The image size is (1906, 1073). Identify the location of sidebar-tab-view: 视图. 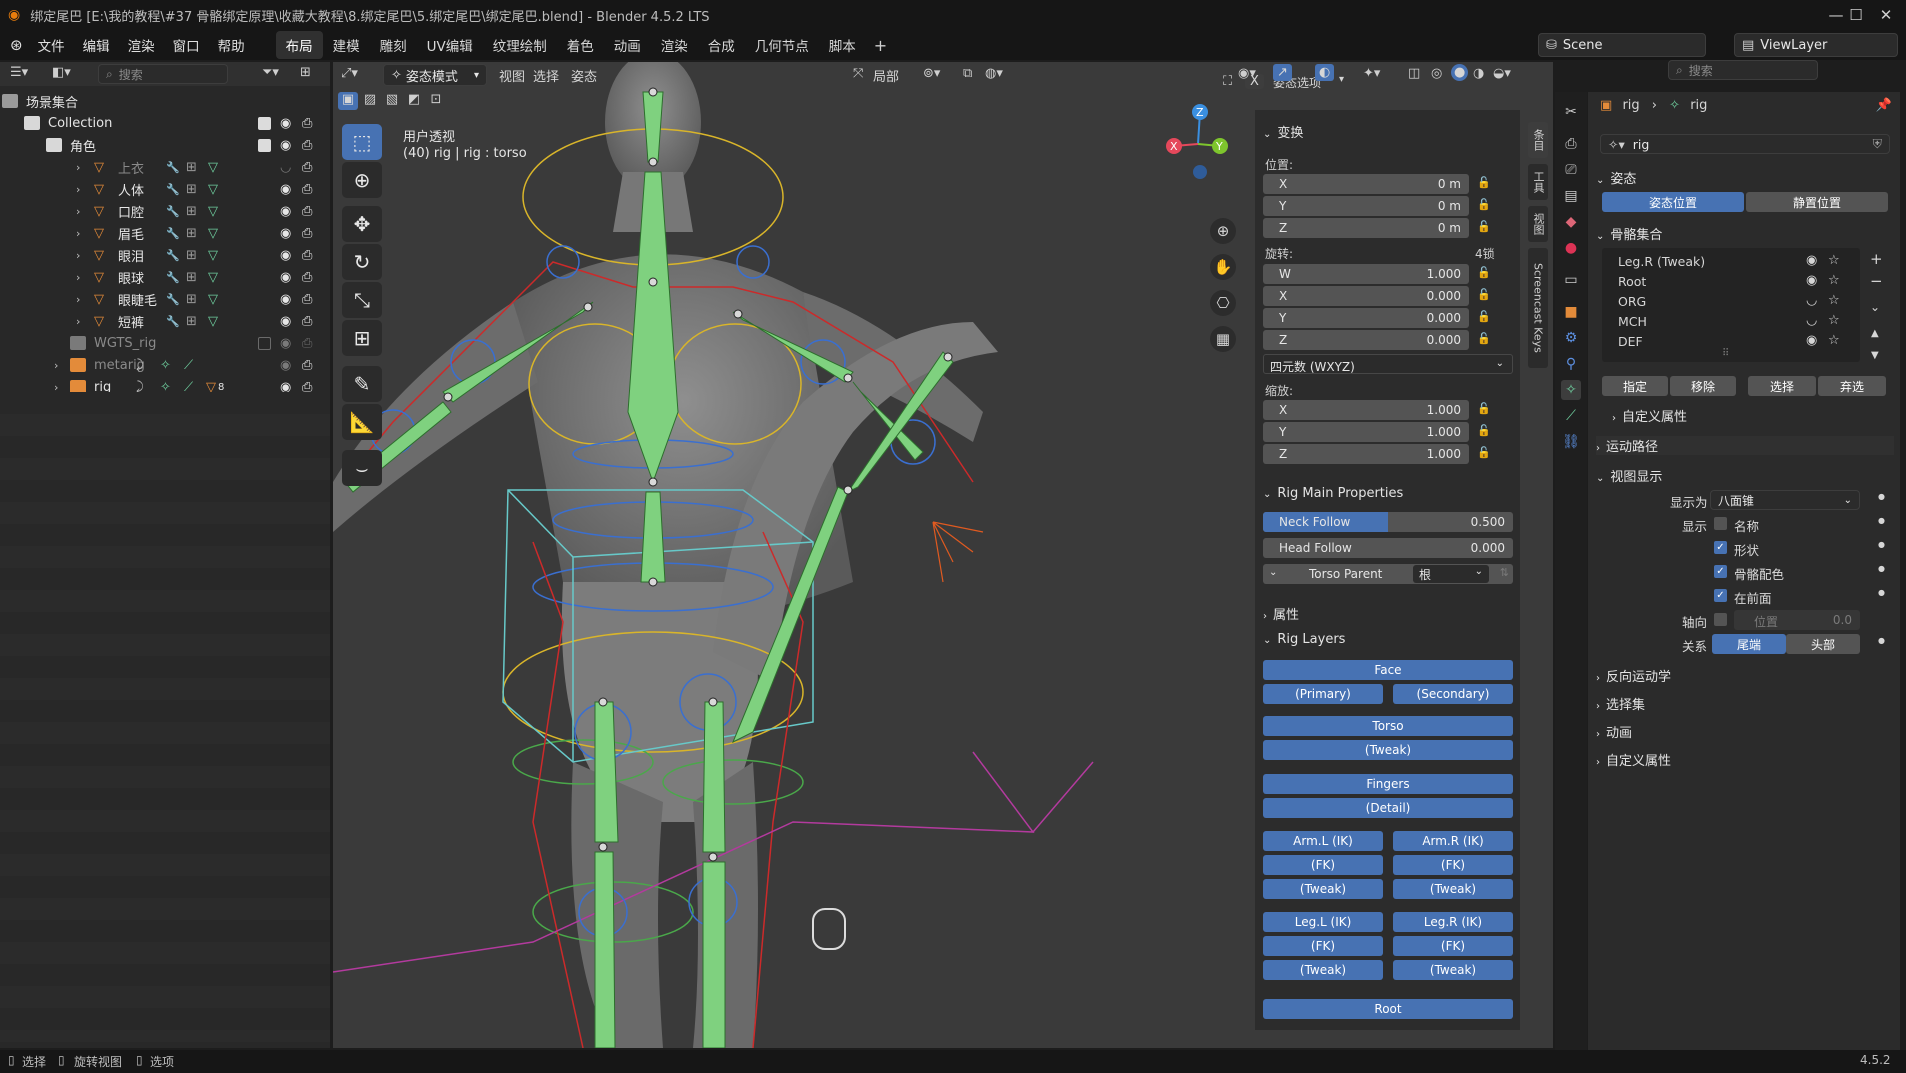
(1538, 224).